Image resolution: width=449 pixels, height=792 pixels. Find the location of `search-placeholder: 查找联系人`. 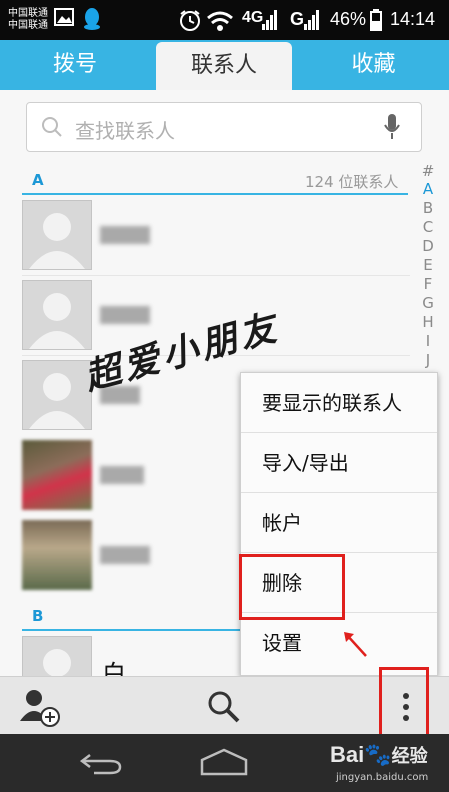

search-placeholder: 查找联系人 is located at coordinates (125, 131).